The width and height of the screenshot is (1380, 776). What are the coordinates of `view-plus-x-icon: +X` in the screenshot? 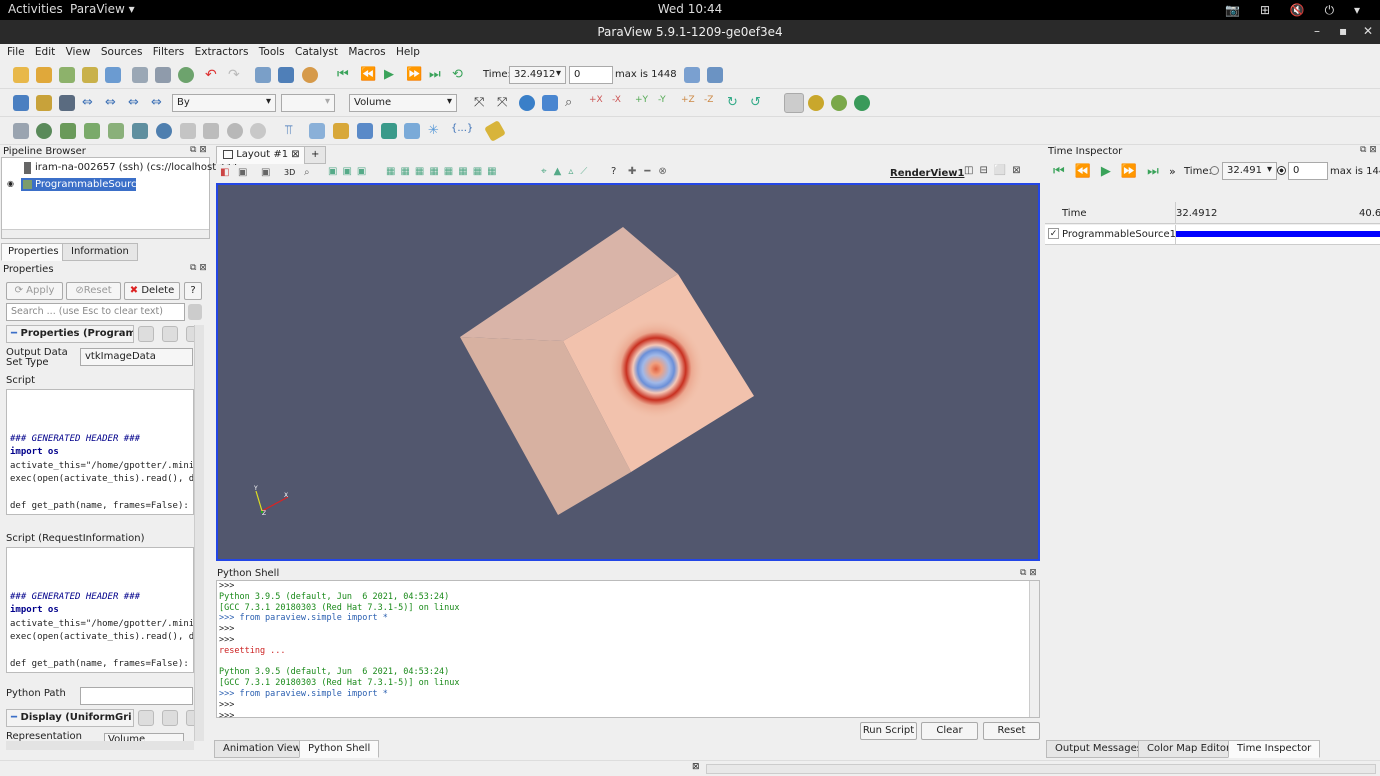 It's located at (597, 103).